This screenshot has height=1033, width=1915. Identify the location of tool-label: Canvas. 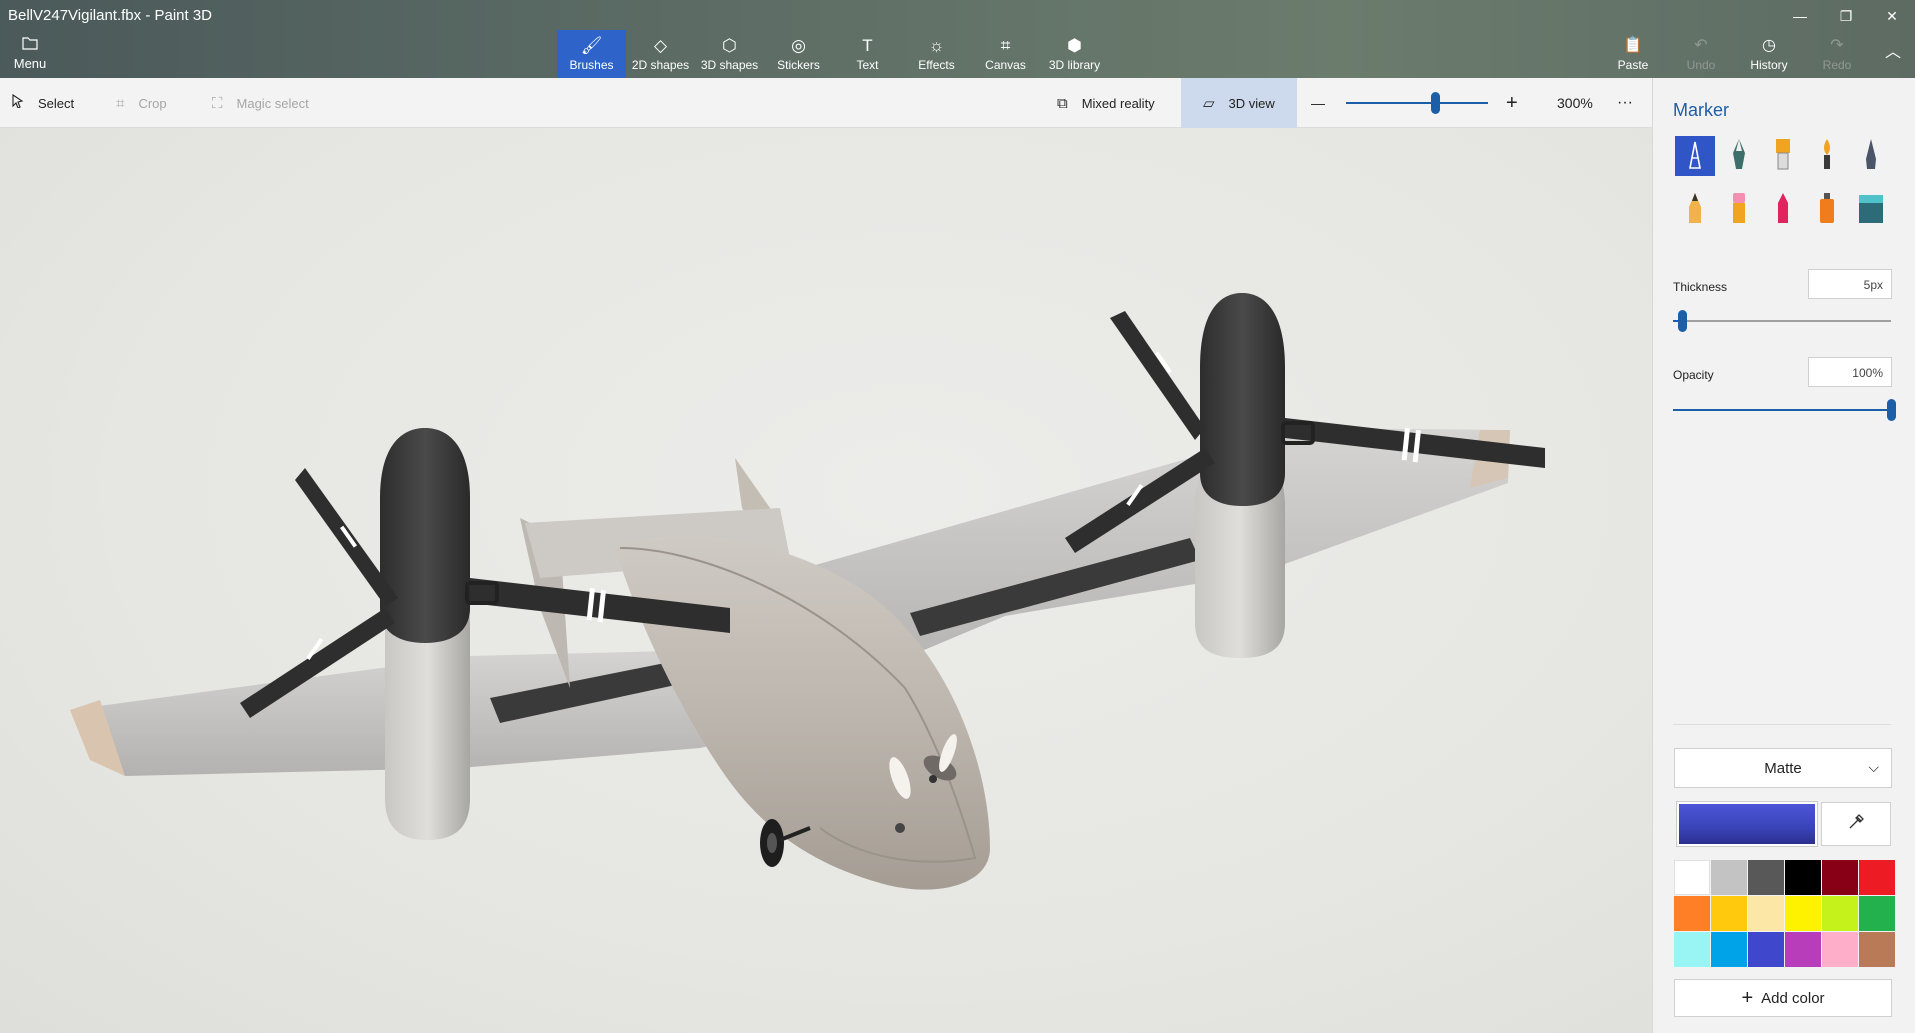
(1005, 65).